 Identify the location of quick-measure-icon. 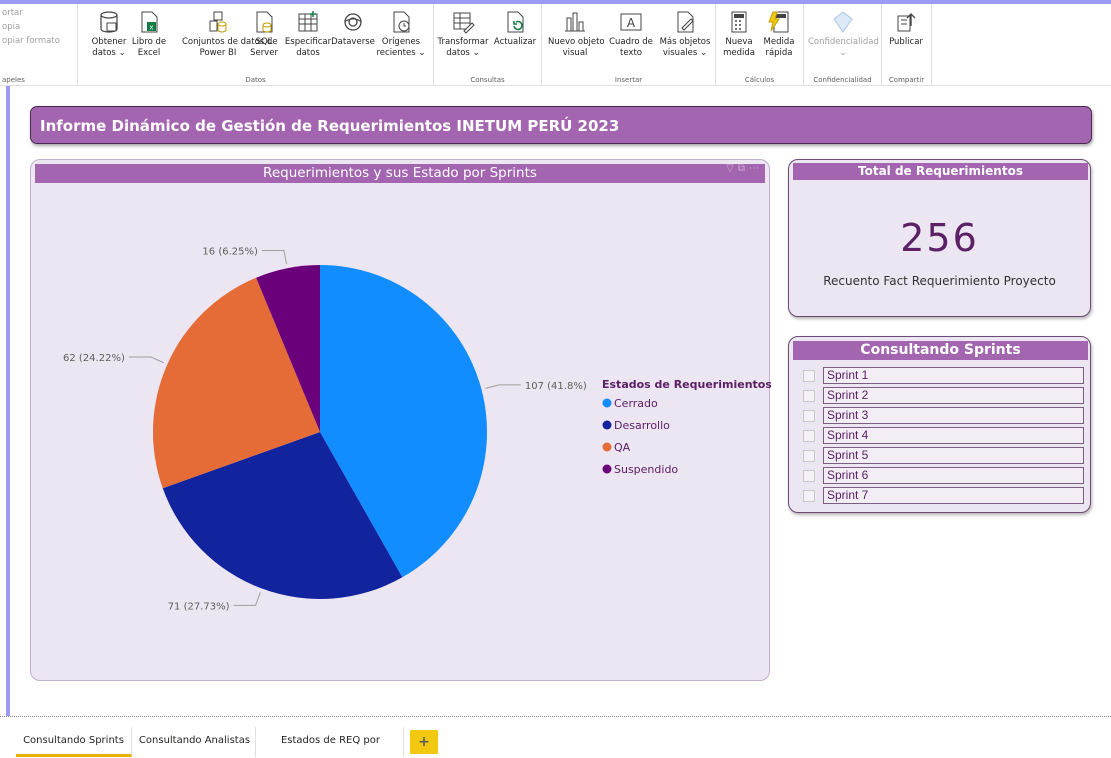
(779, 22).